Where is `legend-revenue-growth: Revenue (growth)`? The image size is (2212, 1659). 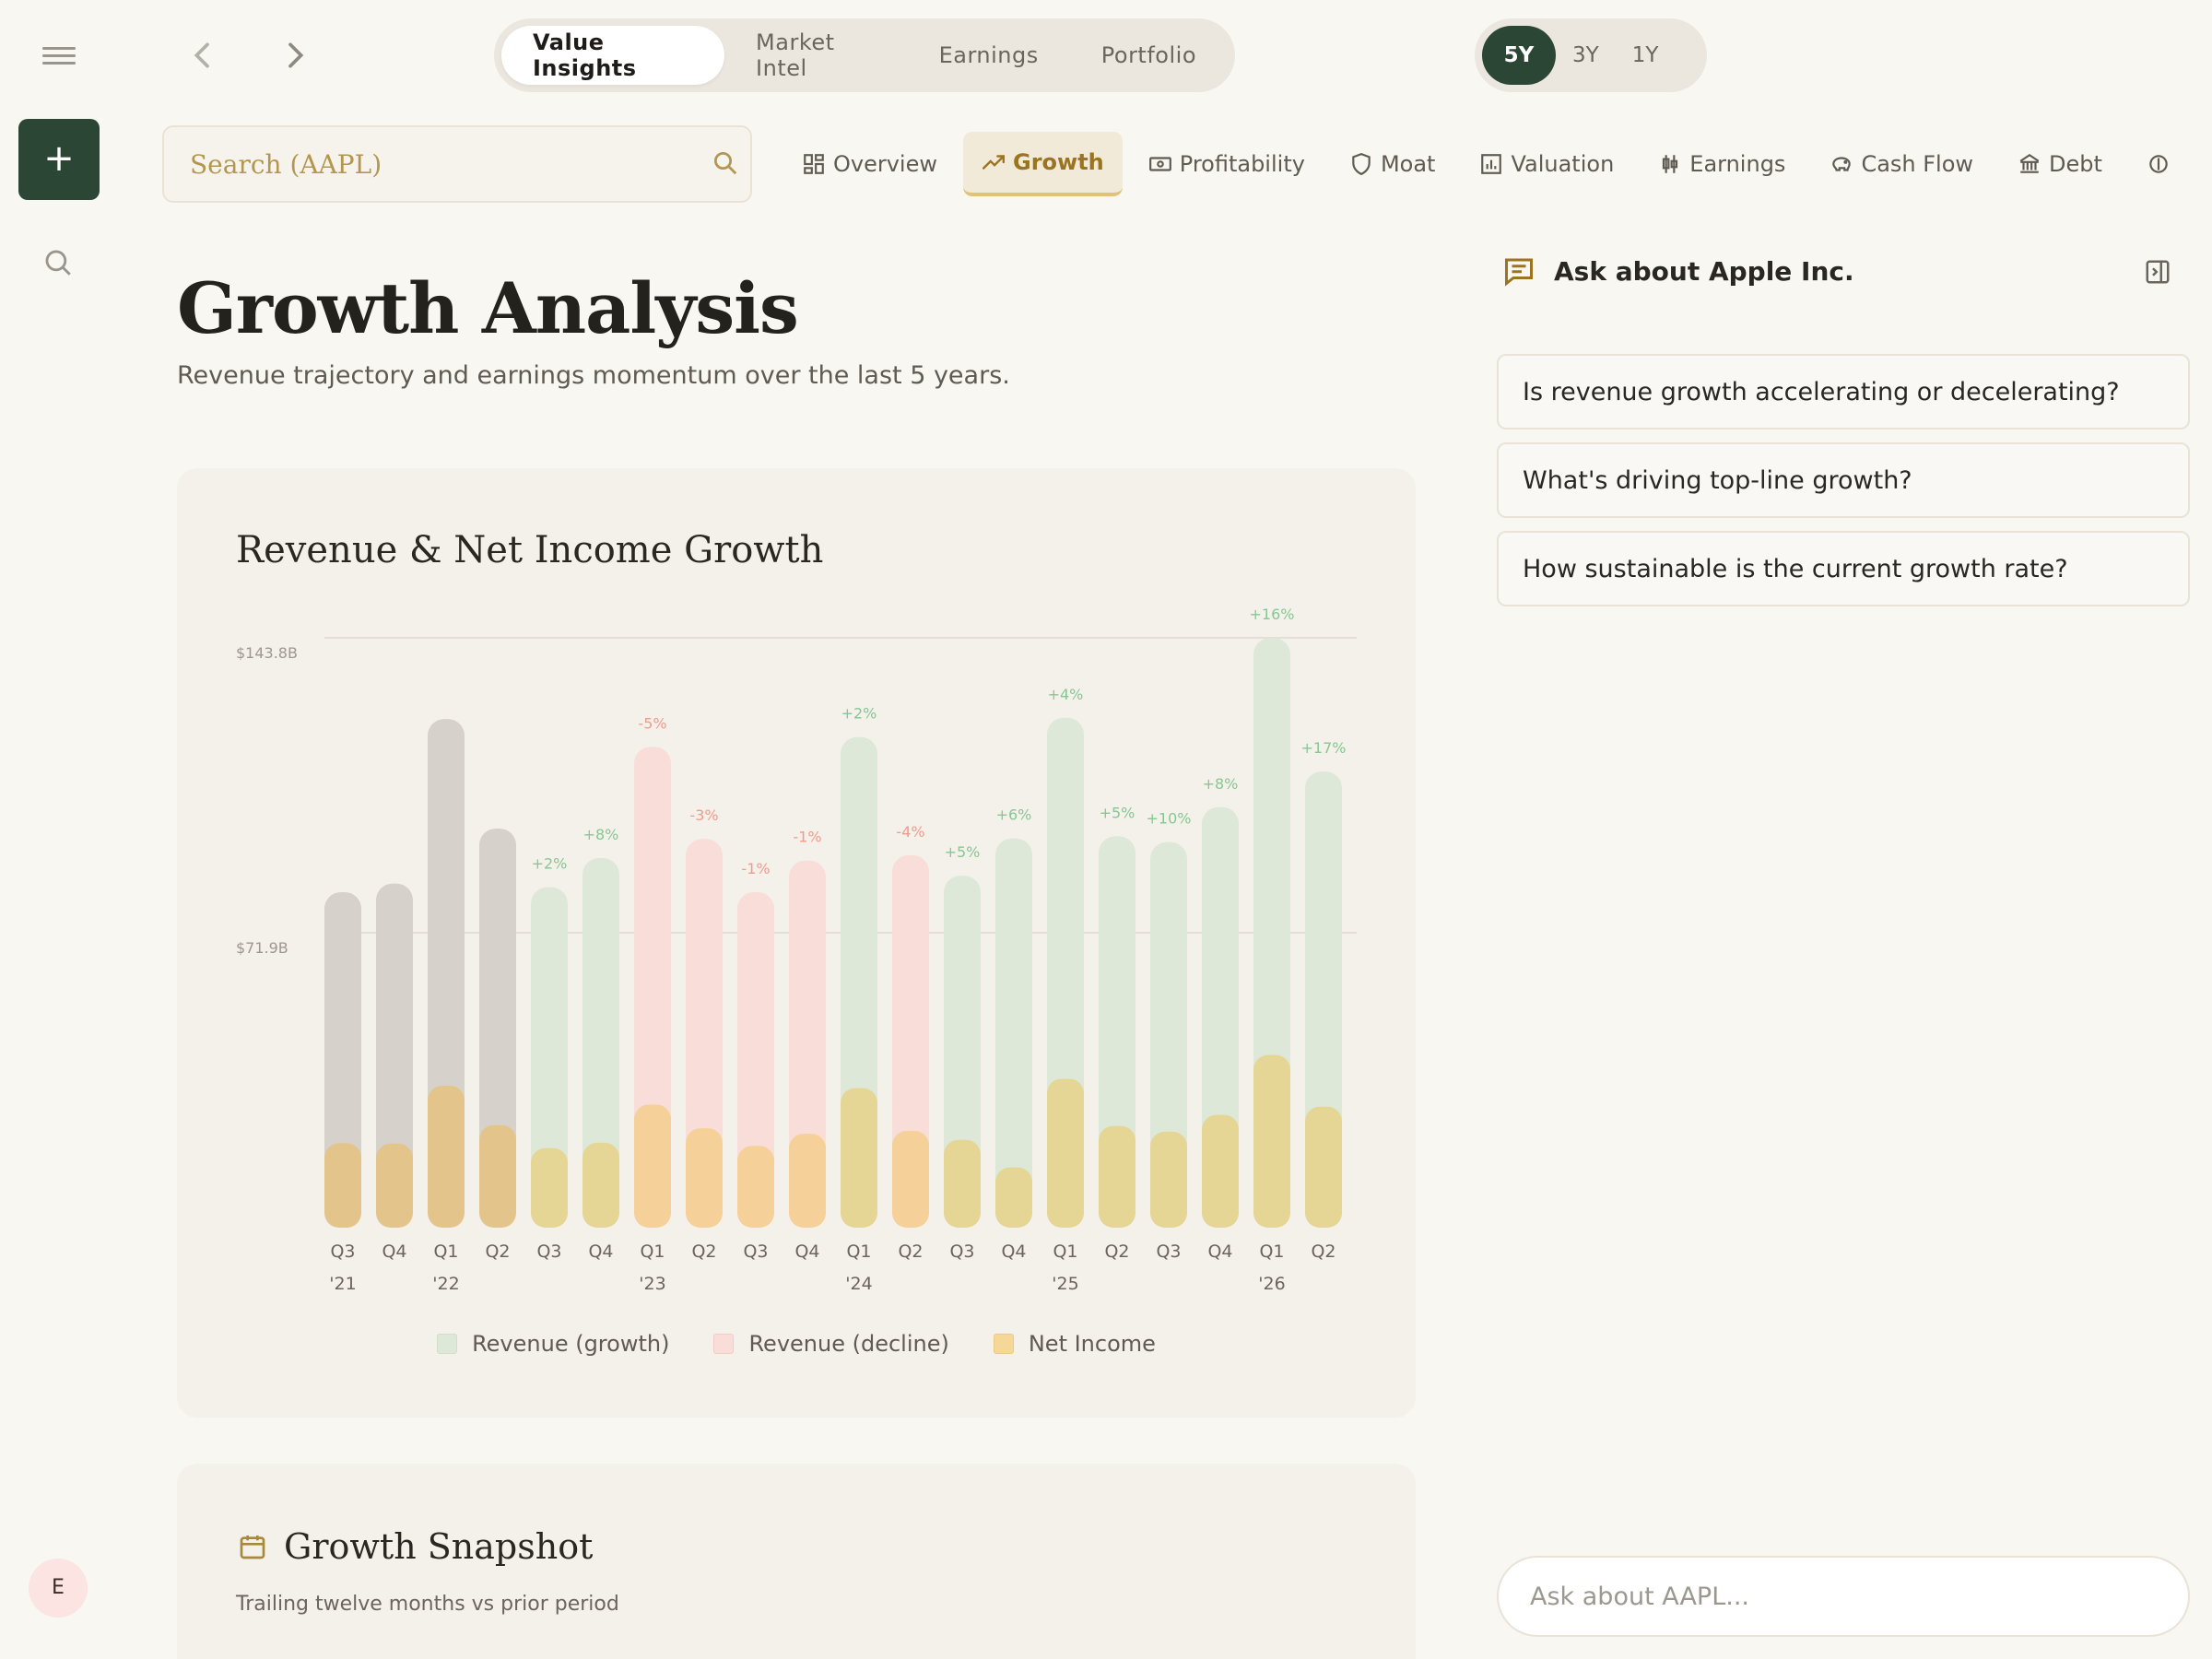
legend-revenue-growth: Revenue (growth) is located at coordinates (553, 1344).